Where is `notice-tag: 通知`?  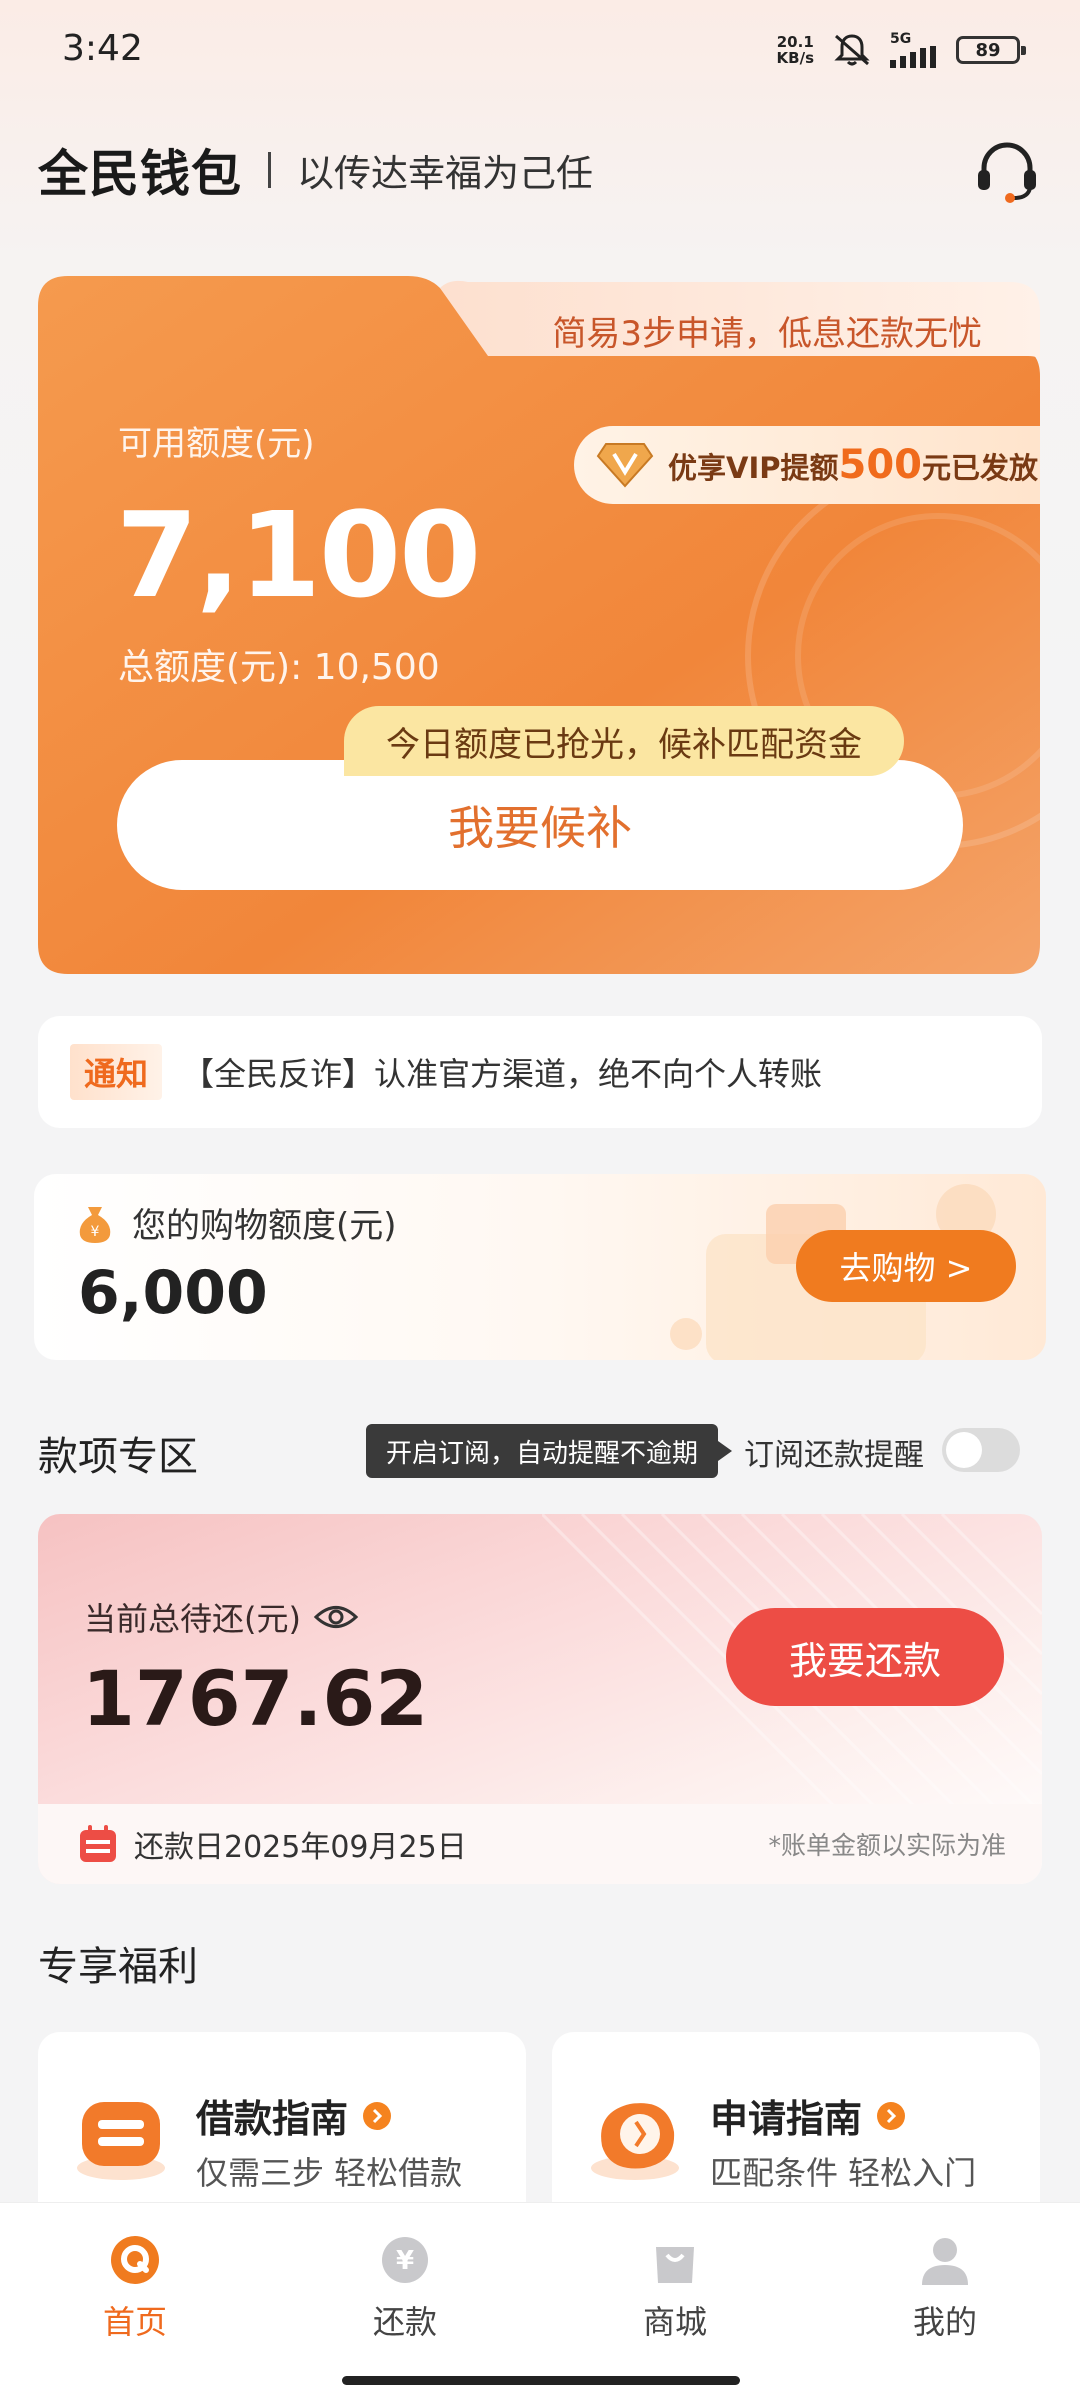
notice-tag: 通知 is located at coordinates (116, 1072).